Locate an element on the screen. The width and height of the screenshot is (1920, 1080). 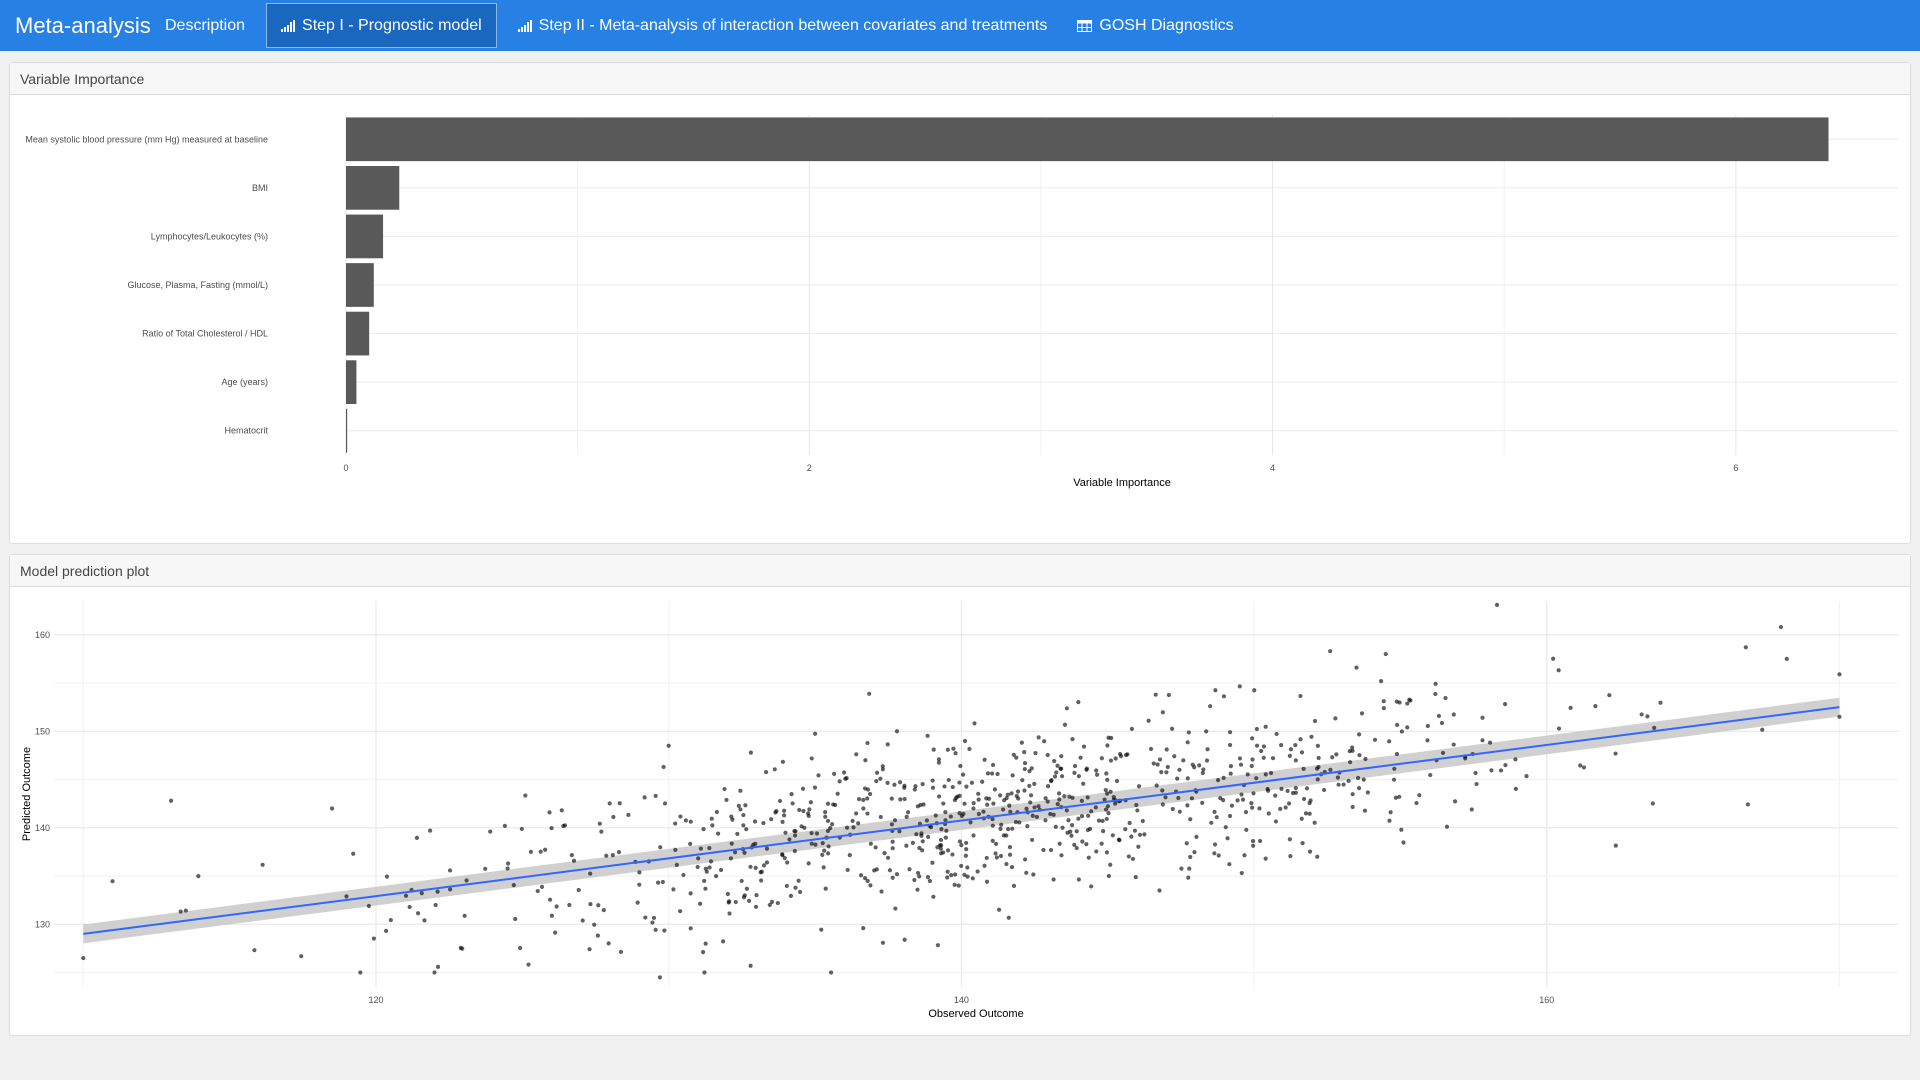
x-axis-label: Variable Importance is located at coordinates (1122, 483).